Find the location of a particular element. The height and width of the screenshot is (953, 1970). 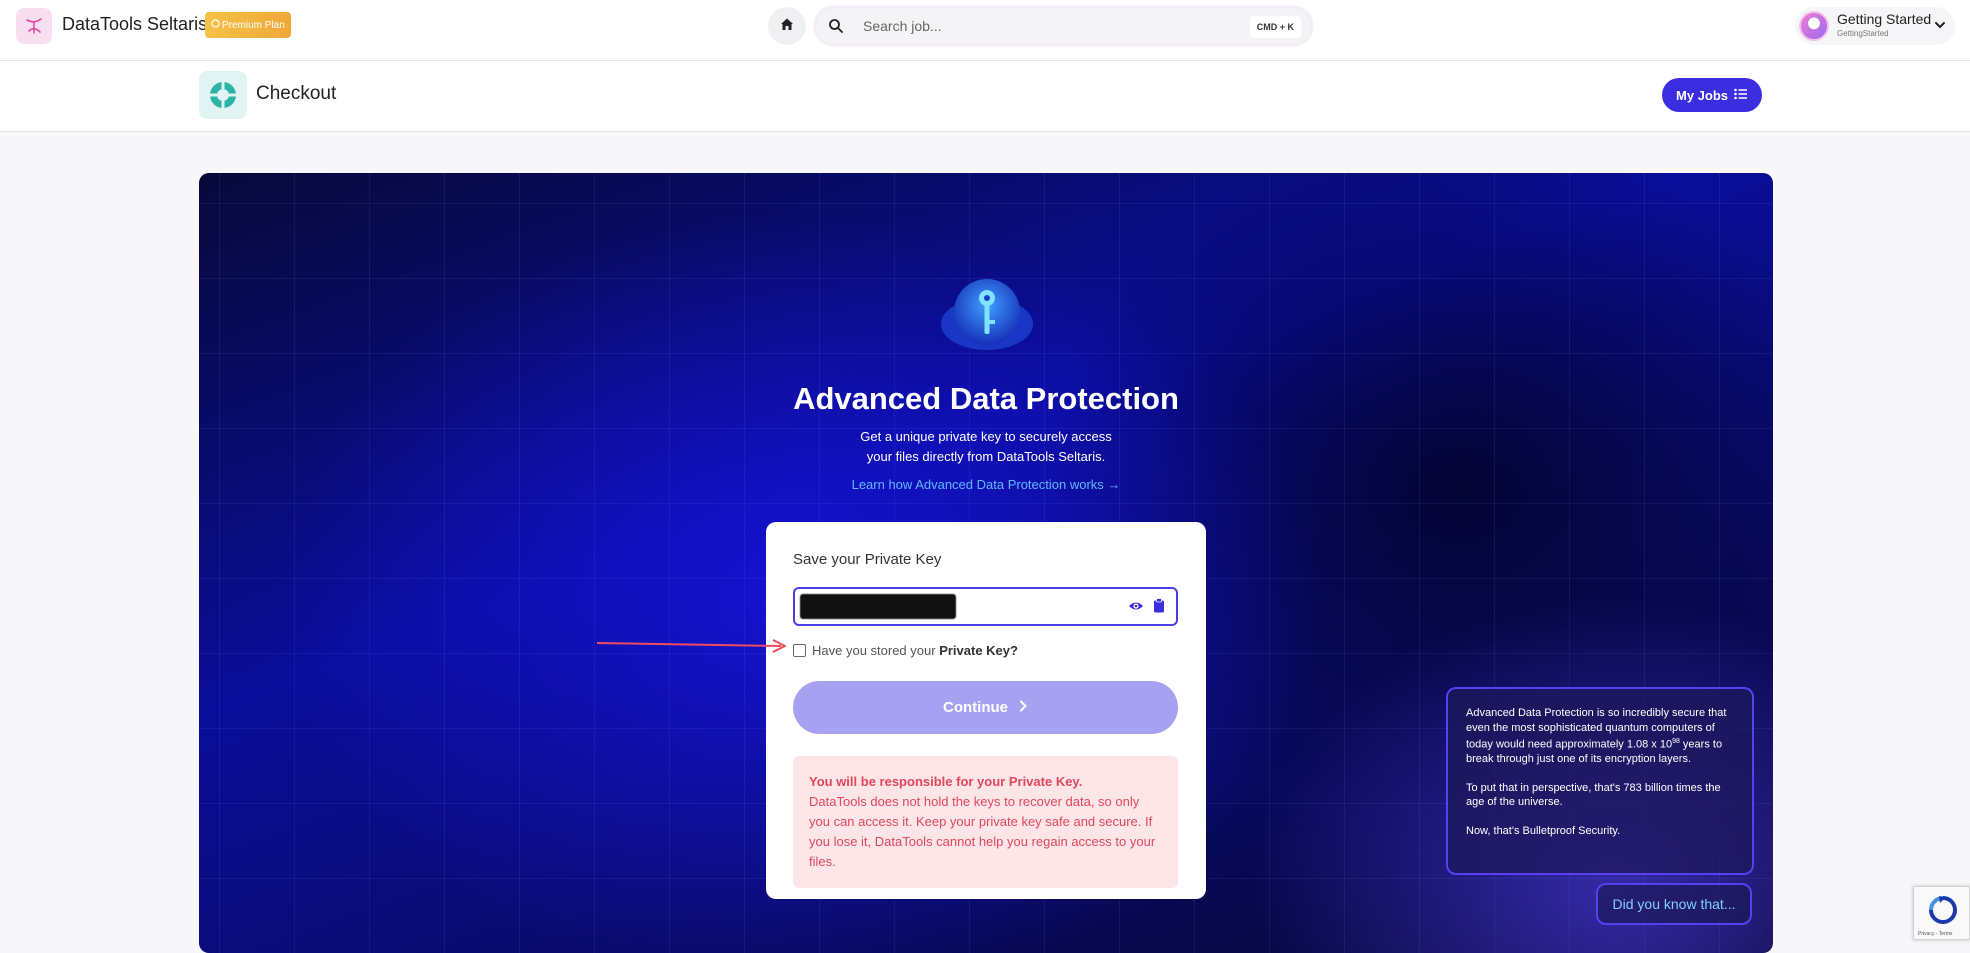

avatar is located at coordinates (1814, 26).